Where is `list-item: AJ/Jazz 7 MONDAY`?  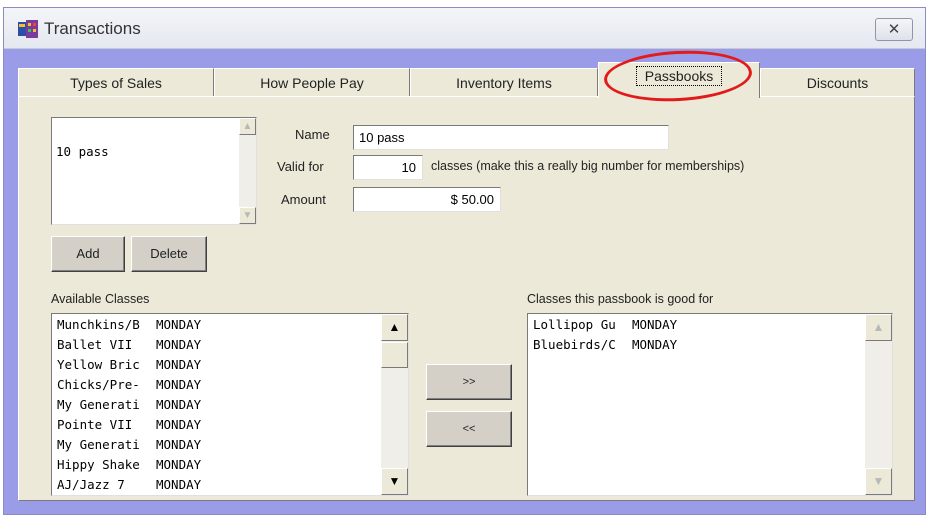 list-item: AJ/Jazz 7 MONDAY is located at coordinates (129, 485).